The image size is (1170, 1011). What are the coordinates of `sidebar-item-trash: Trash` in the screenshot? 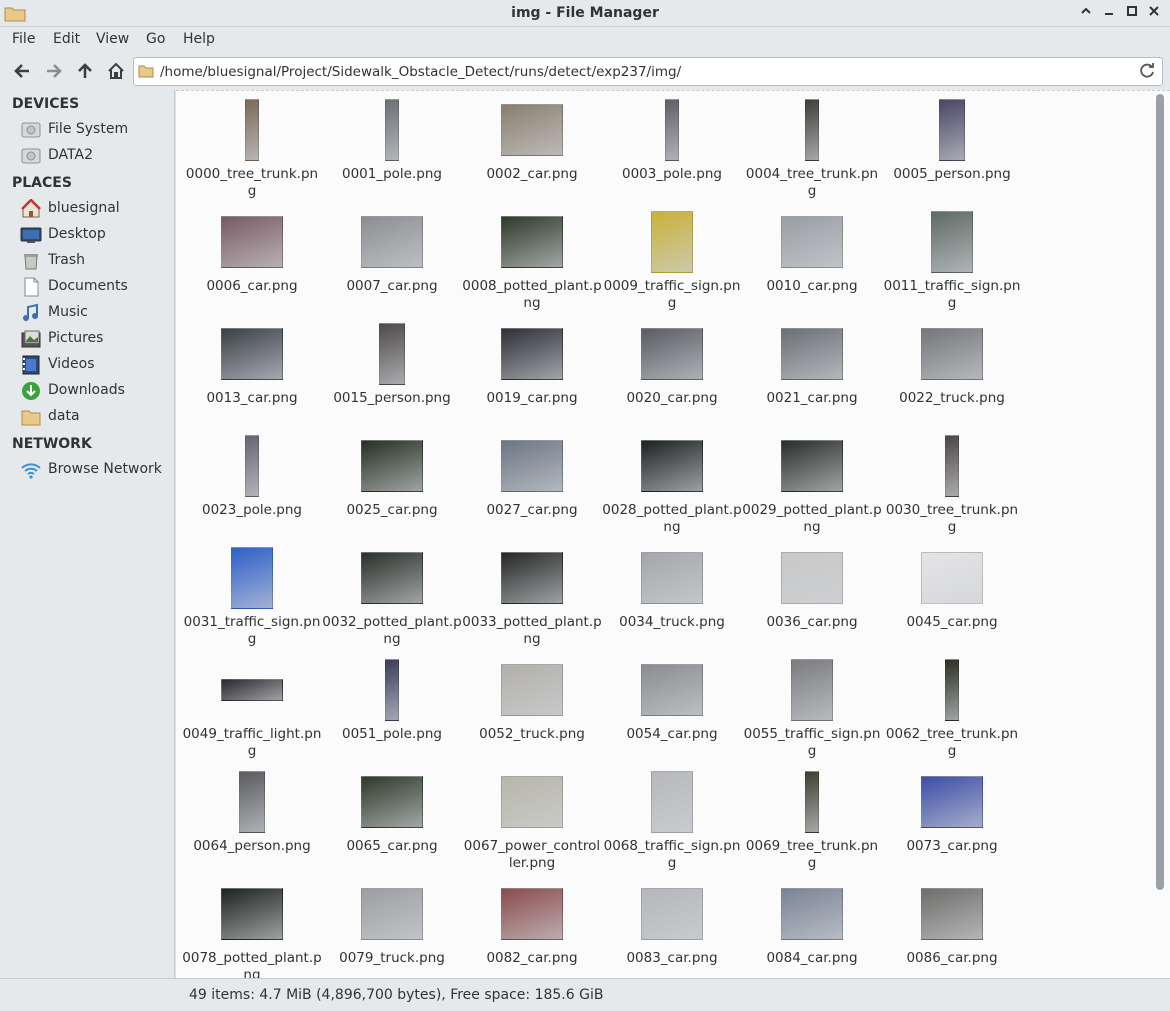 It's located at (94, 261).